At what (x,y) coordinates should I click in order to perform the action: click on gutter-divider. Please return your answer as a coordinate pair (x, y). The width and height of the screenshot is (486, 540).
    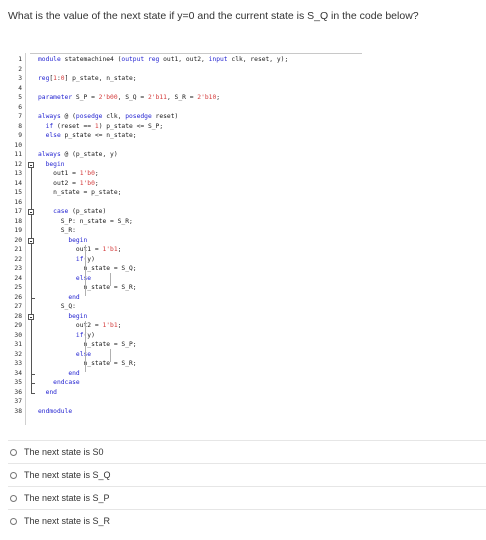
    Looking at the image, I should click on (25, 239).